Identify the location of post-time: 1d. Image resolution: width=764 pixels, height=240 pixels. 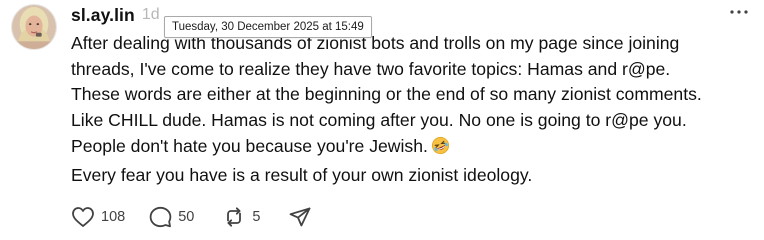
(151, 15).